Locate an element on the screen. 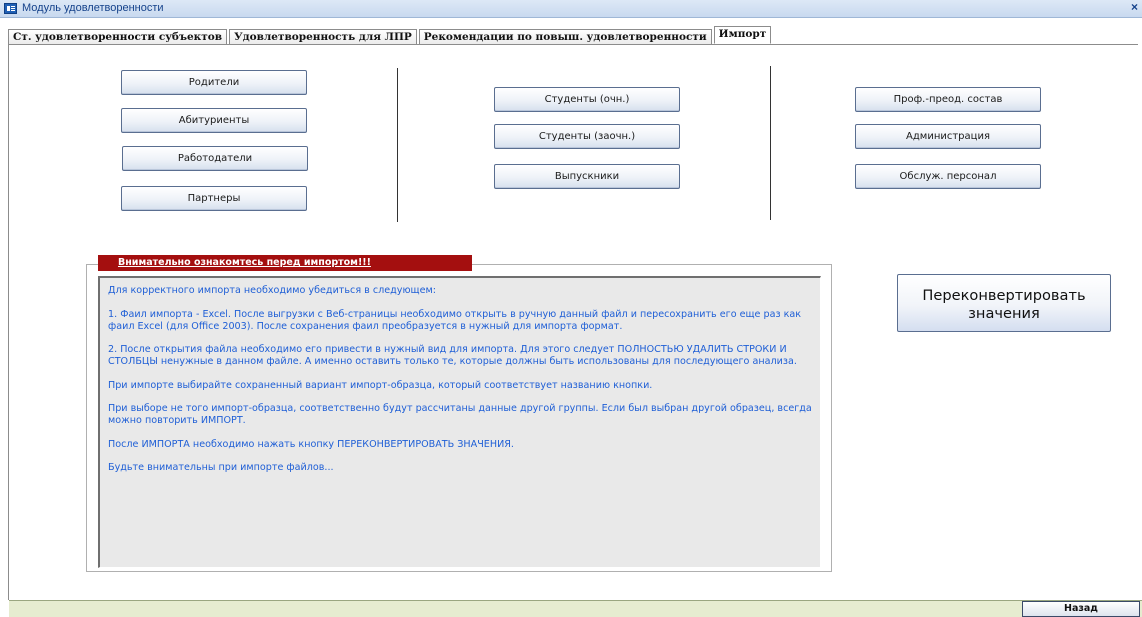  form-border is located at coordinates (8, 322).